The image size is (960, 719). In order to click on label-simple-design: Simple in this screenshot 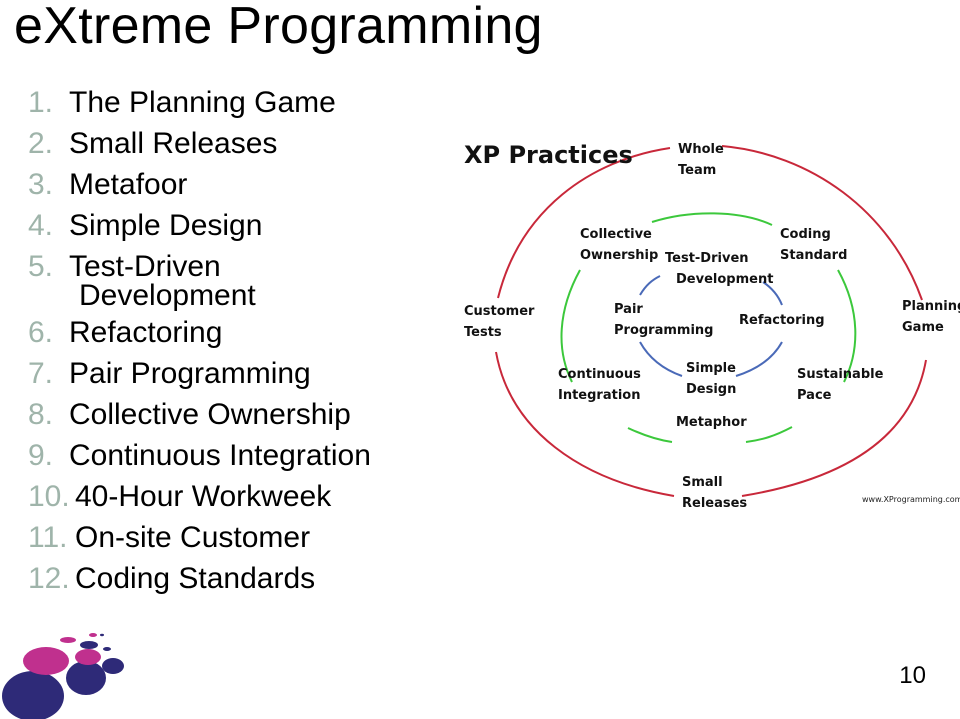, I will do `click(711, 368)`.